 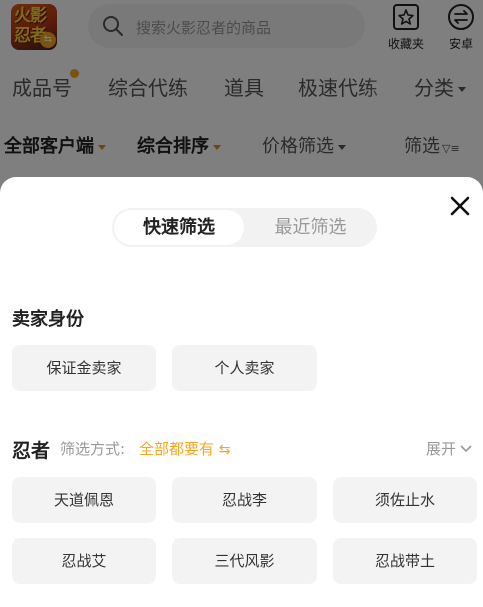 What do you see at coordinates (310, 227) in the screenshot?
I see `tab-recent-filter: 最近筛选` at bounding box center [310, 227].